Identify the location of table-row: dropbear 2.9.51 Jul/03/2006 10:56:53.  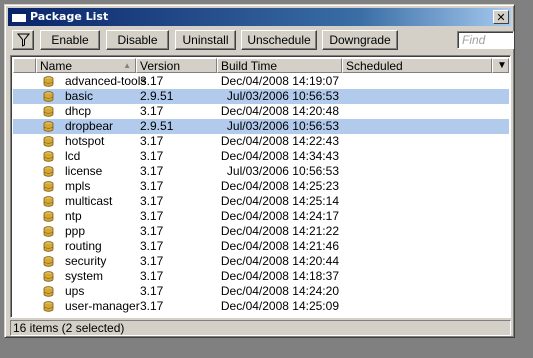
(261, 126).